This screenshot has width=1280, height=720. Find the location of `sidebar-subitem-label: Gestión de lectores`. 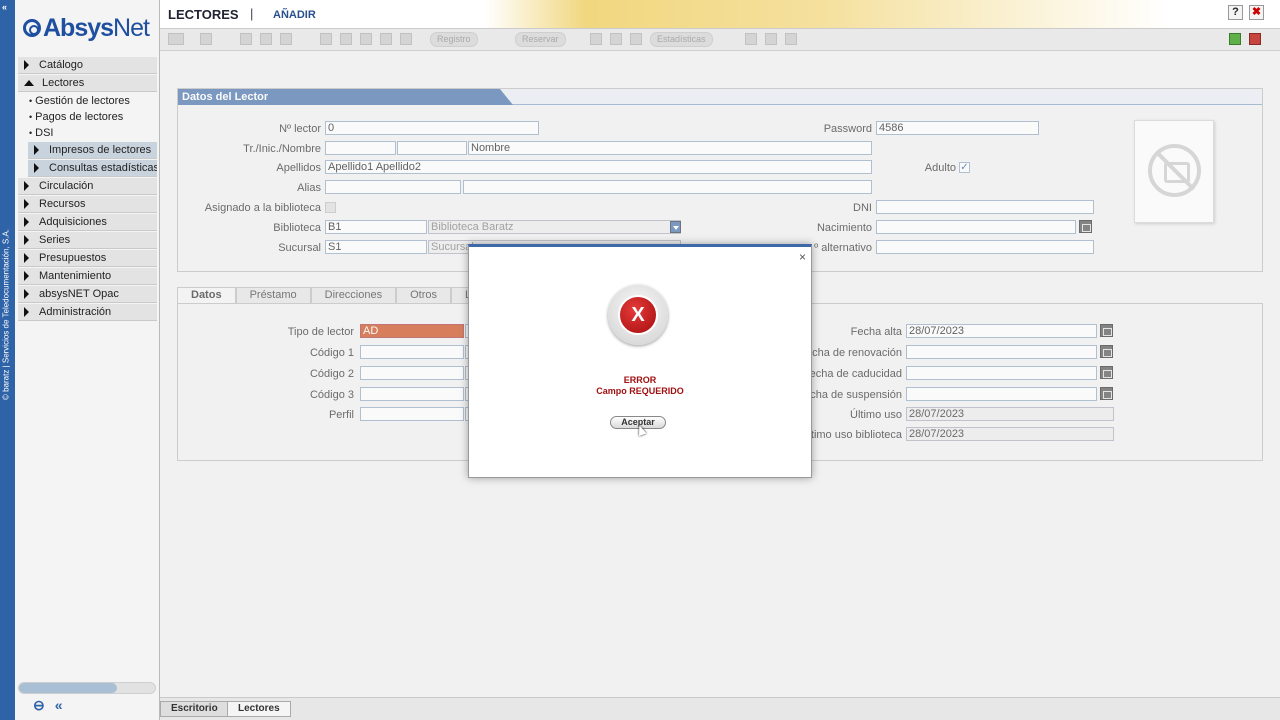

sidebar-subitem-label: Gestión de lectores is located at coordinates (82, 101).